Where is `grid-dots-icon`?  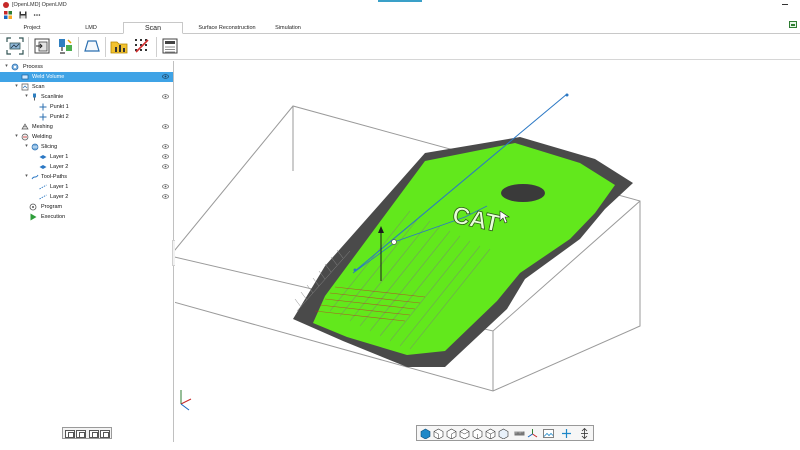 grid-dots-icon is located at coordinates (142, 46).